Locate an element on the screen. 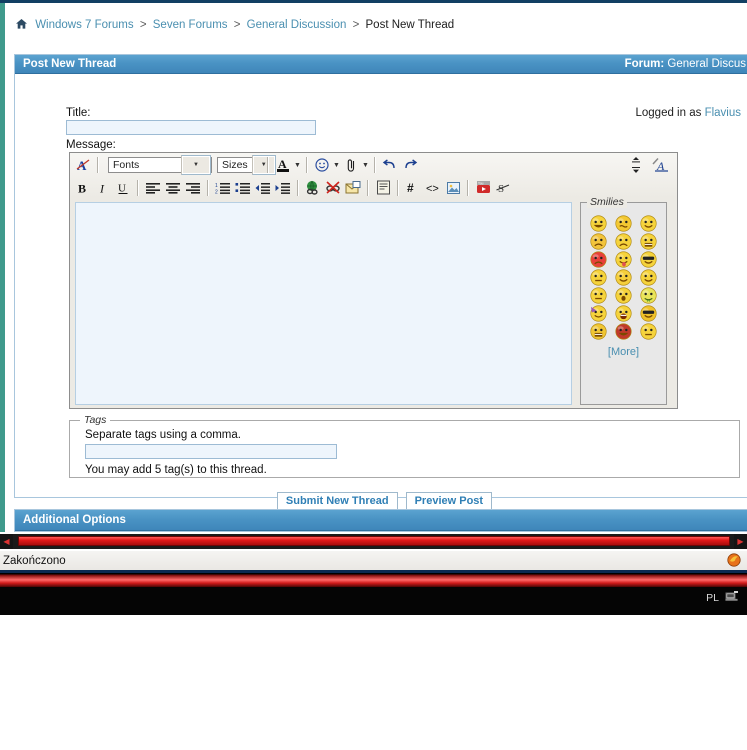 This screenshot has width=747, height=750. smilie-mad is located at coordinates (598, 259).